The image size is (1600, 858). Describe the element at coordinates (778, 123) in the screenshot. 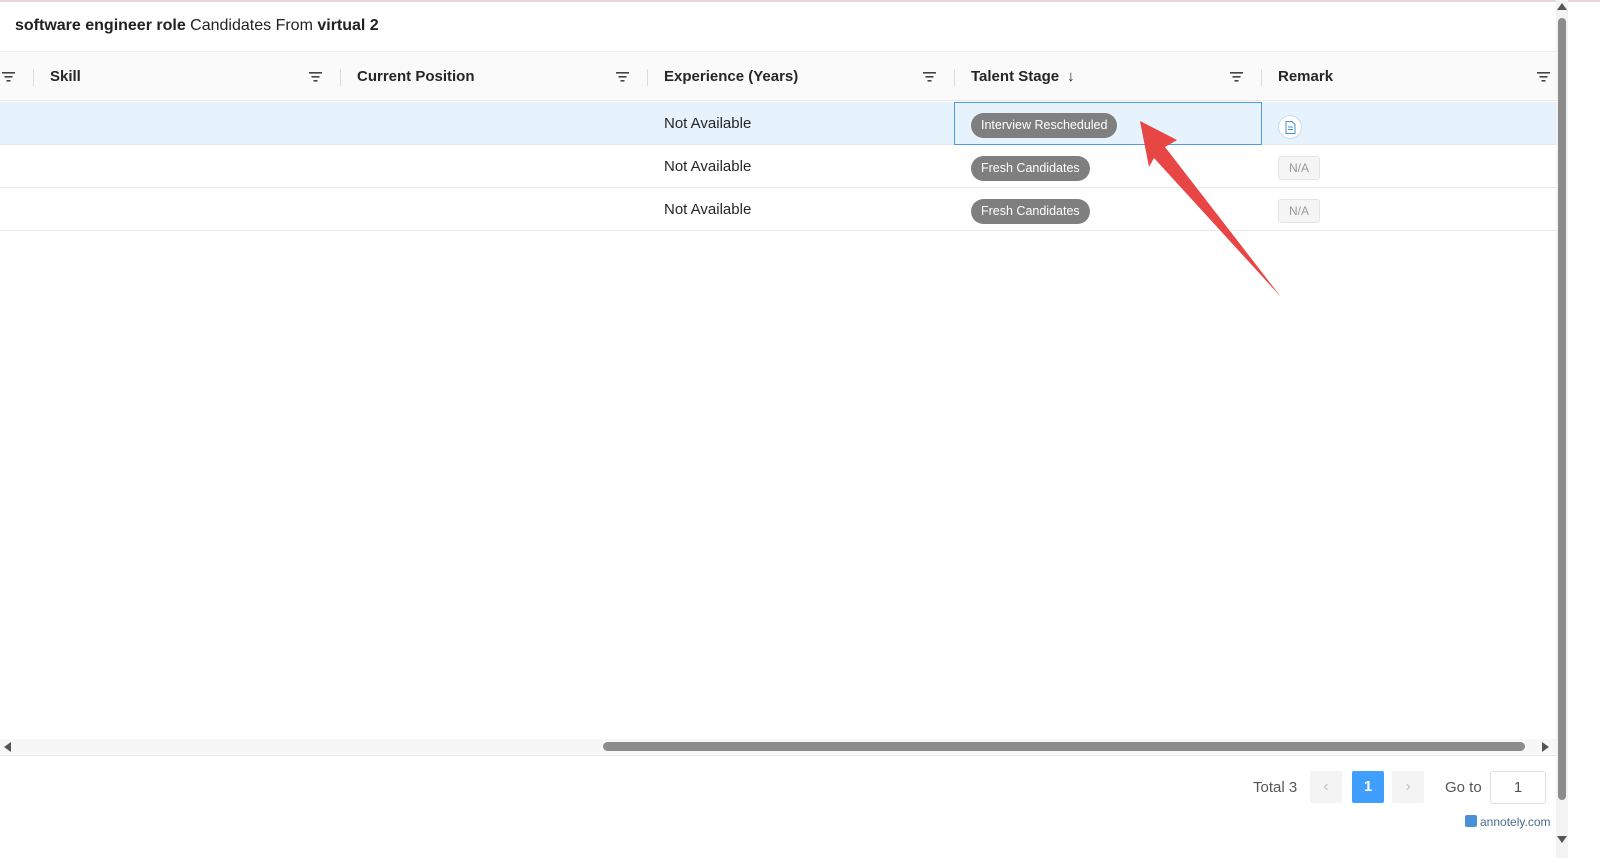

I see `table-row: Not Available Interview Rescheduled` at that location.